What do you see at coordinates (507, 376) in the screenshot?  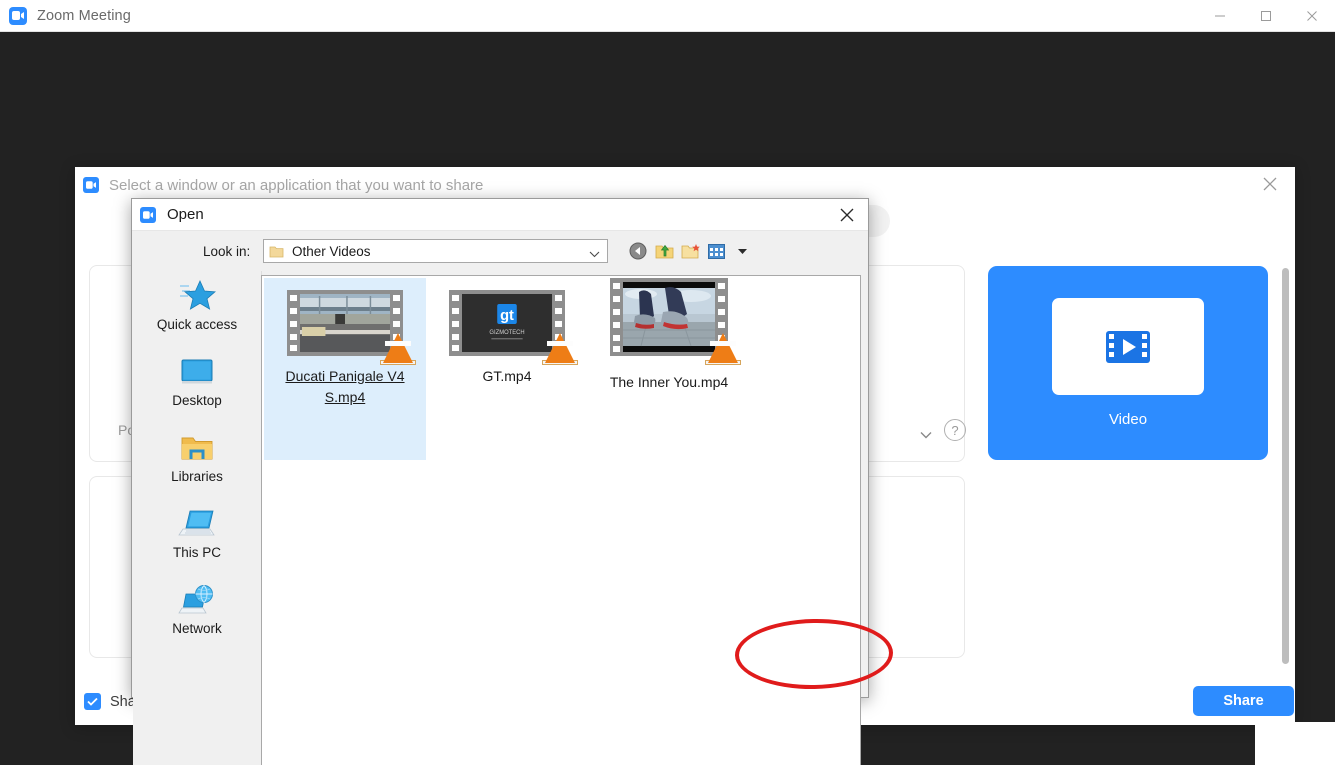 I see `file-name-label: GT.mp4` at bounding box center [507, 376].